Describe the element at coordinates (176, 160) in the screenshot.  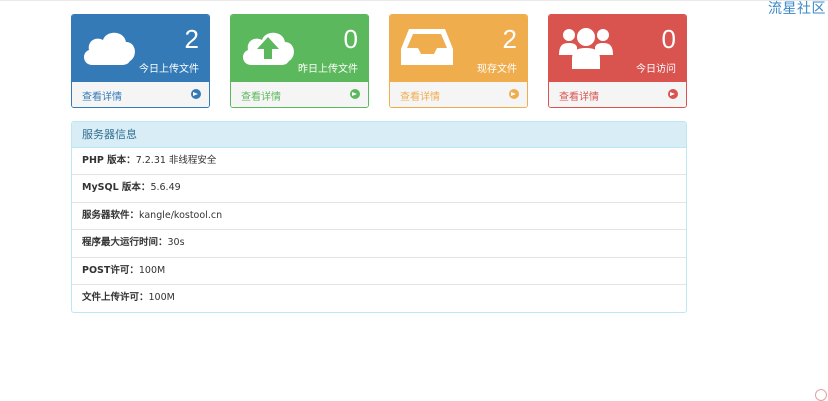
I see `info-value: 7.2.31 非线程安全` at that location.